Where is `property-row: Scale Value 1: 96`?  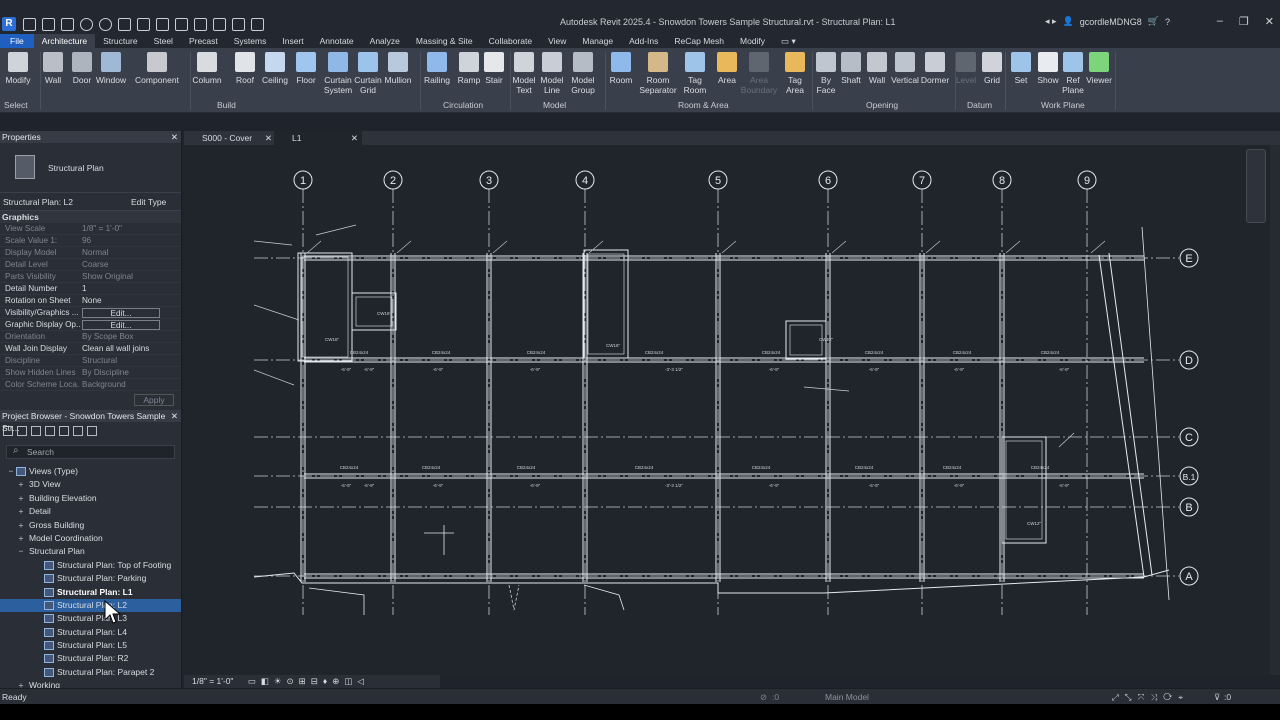 property-row: Scale Value 1: 96 is located at coordinates (90, 241).